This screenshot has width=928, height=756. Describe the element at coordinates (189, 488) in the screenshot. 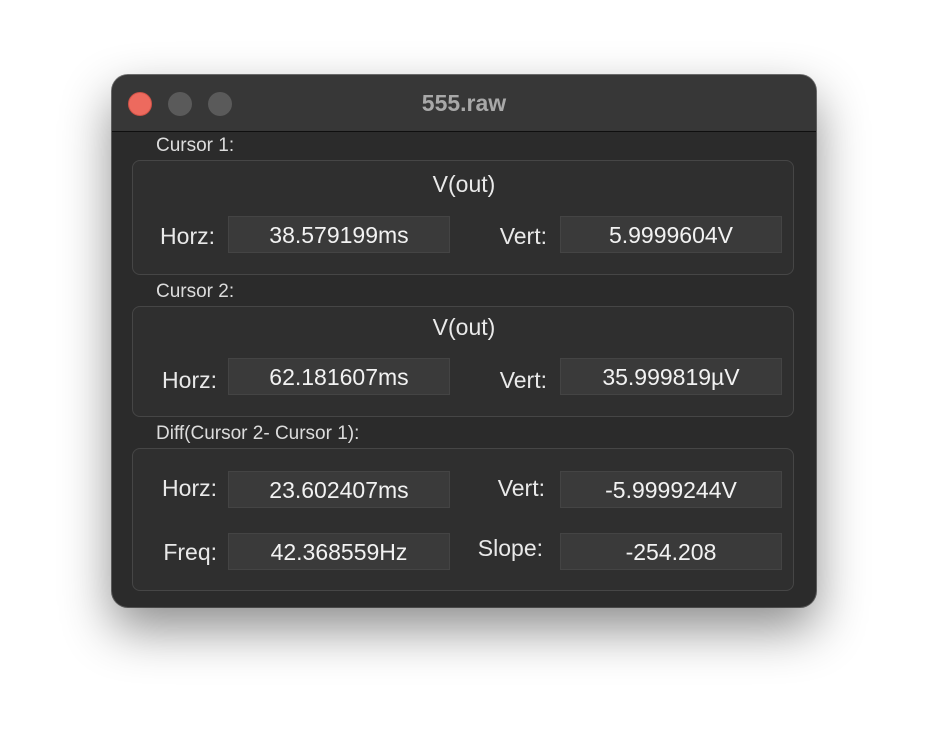

I see `diff-horz-label: Horz:` at that location.